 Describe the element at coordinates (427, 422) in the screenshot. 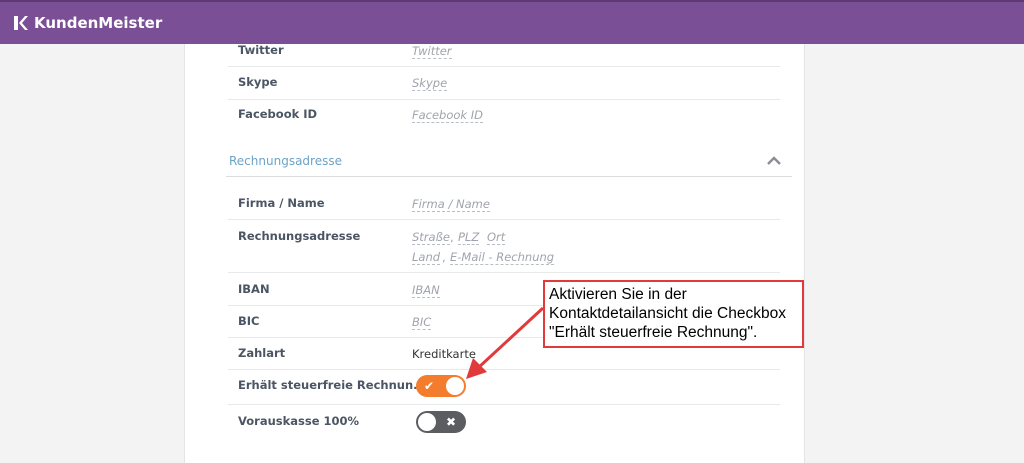

I see `toggle-knob` at that location.